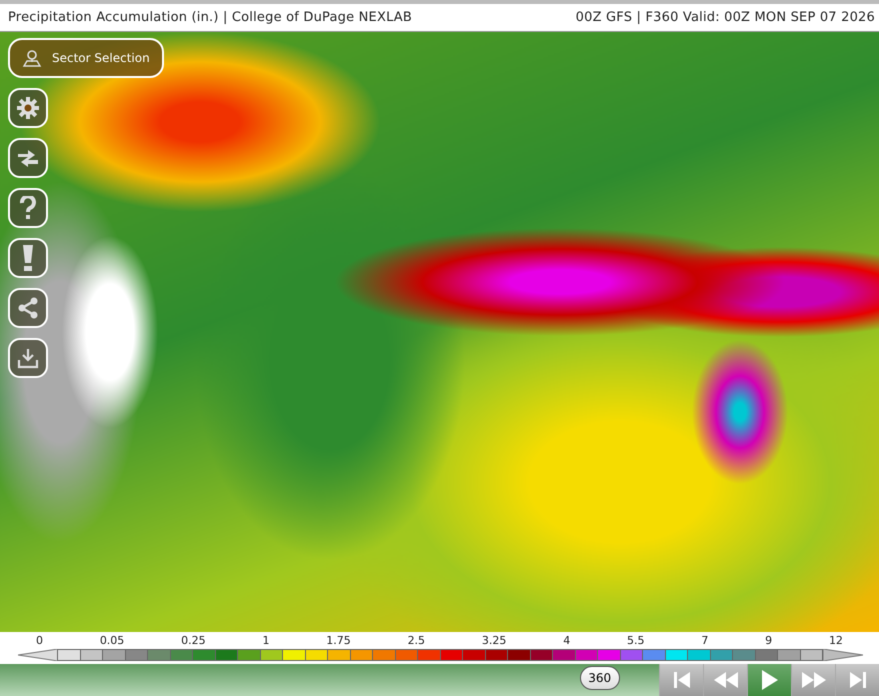 The image size is (879, 696). I want to click on legend-tick-label: 0, so click(39, 640).